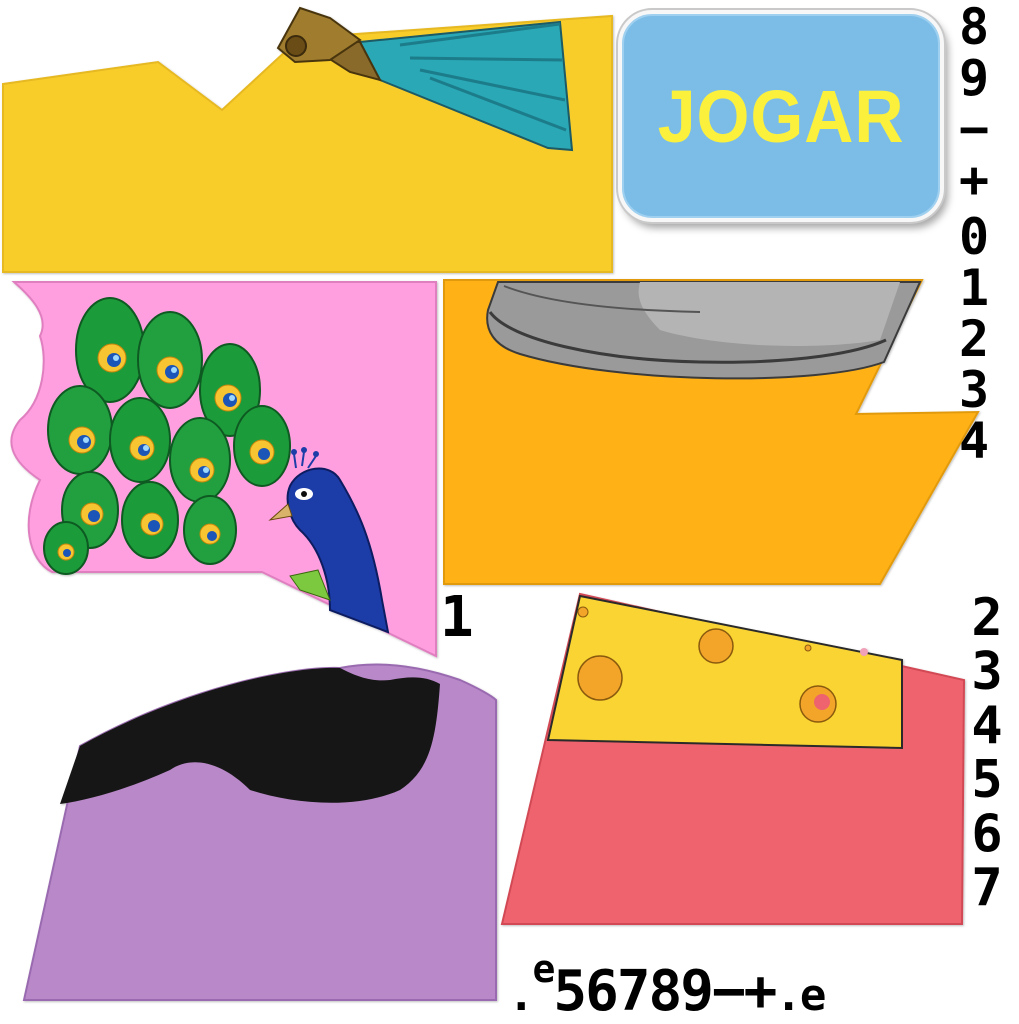 This screenshot has height=1024, width=1019. I want to click on glyph: 9, so click(974, 78).